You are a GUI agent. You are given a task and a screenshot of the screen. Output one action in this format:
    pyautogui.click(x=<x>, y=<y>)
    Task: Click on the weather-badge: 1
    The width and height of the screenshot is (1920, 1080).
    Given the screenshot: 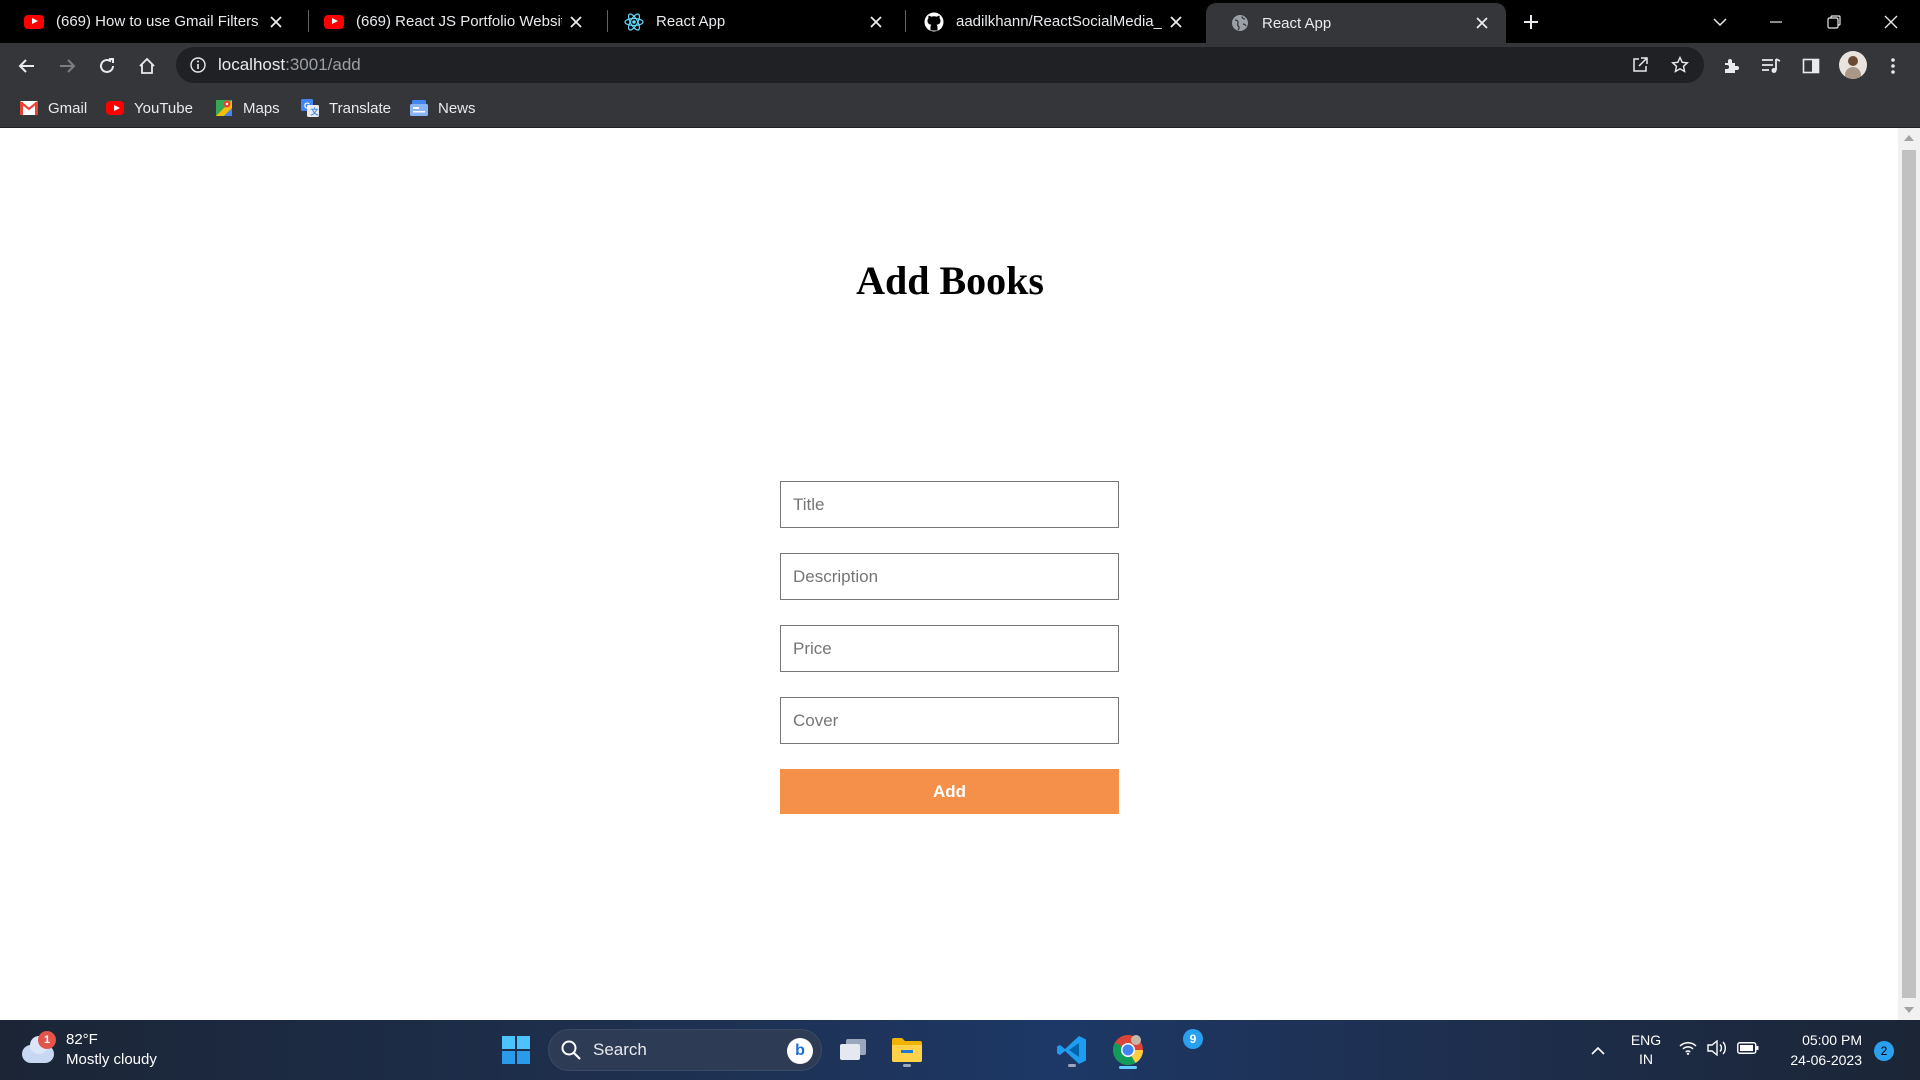 What is the action you would take?
    pyautogui.click(x=47, y=1040)
    